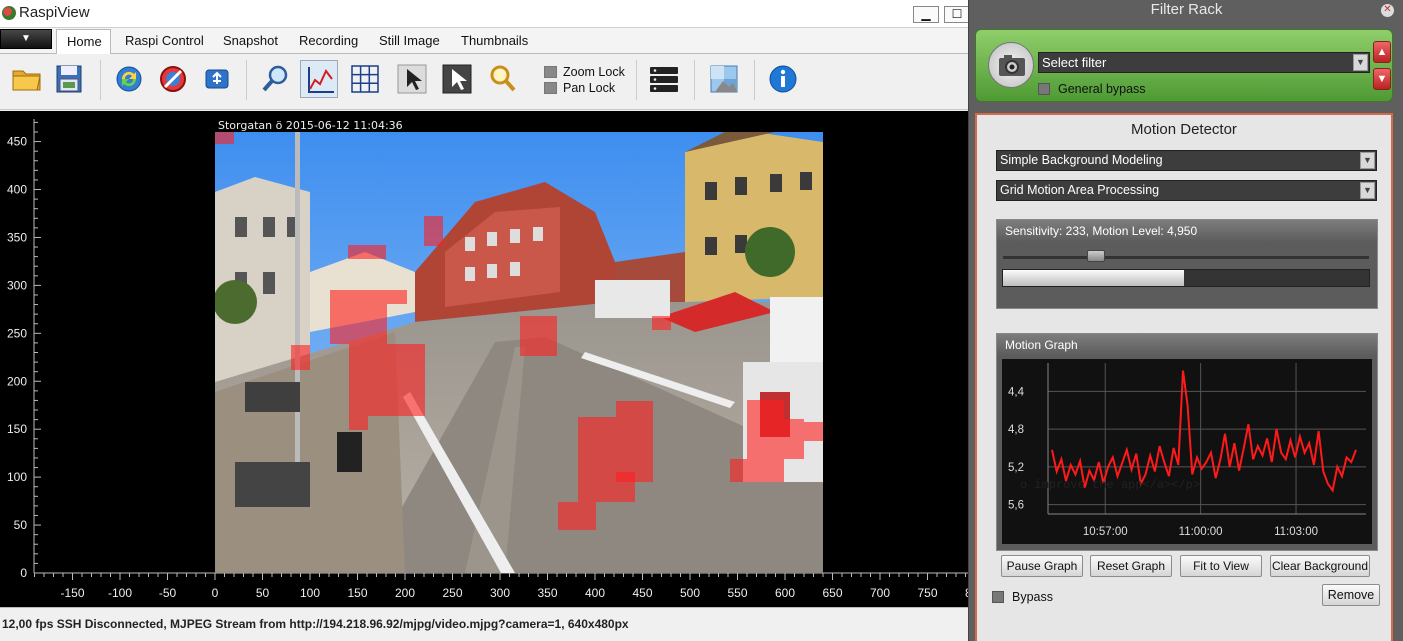 The image size is (1403, 641). I want to click on x-tick-label: -150, so click(72, 593).